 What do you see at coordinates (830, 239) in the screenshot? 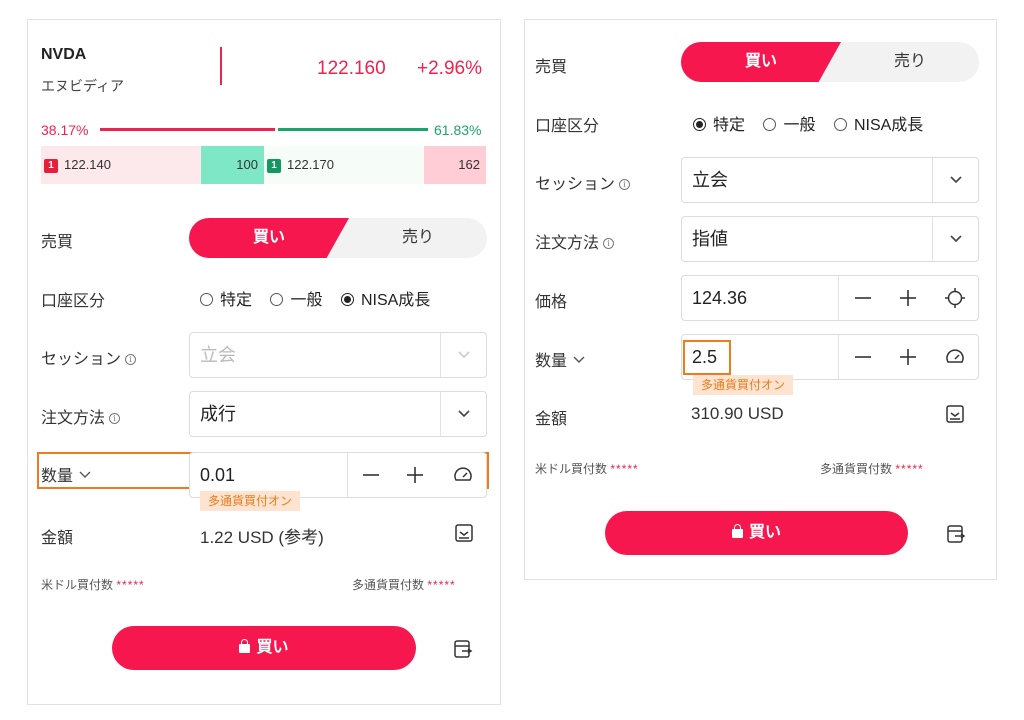
I see `order-method-select: 指値` at bounding box center [830, 239].